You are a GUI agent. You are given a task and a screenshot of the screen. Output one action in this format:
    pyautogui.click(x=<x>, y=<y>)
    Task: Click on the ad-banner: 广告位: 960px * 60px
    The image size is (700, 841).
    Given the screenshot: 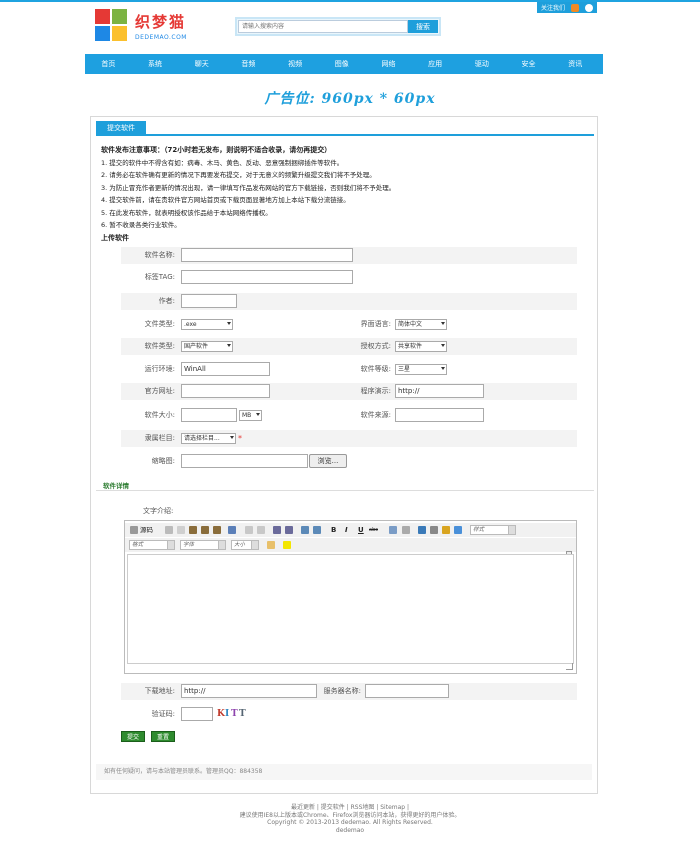 What is the action you would take?
    pyautogui.click(x=350, y=99)
    